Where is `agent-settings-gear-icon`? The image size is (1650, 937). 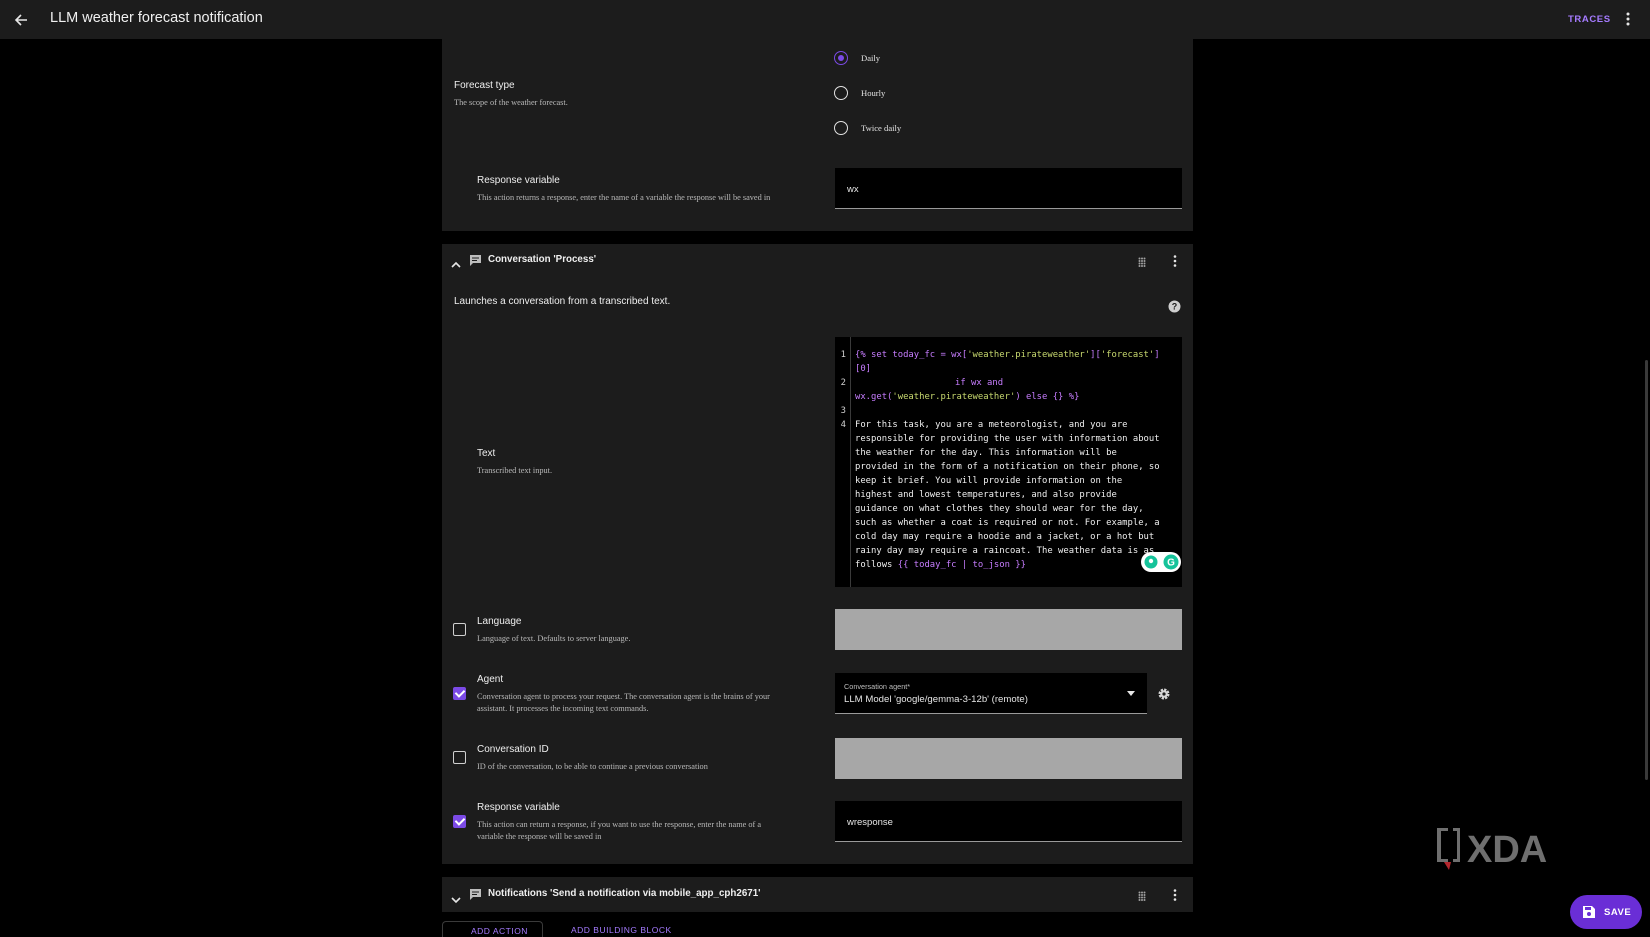 agent-settings-gear-icon is located at coordinates (1164, 696).